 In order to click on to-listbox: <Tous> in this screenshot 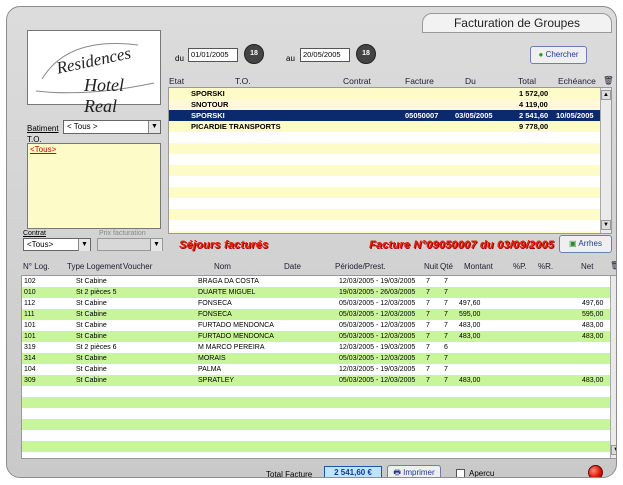, I will do `click(94, 186)`.